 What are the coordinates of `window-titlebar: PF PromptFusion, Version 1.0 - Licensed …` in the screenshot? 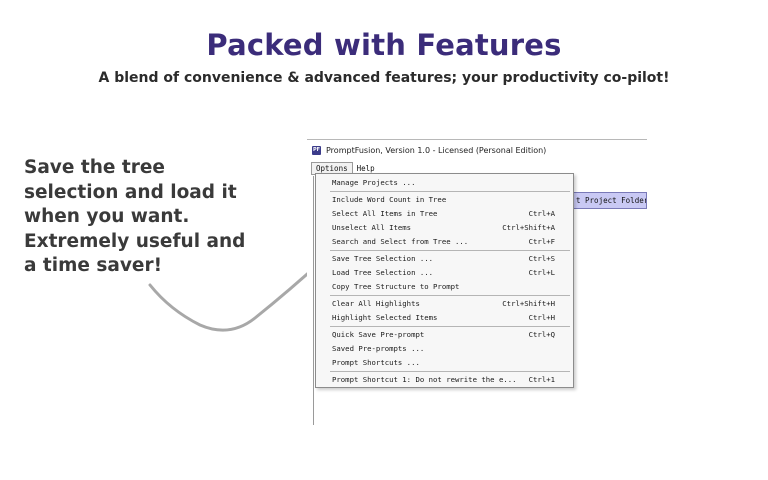 It's located at (477, 150).